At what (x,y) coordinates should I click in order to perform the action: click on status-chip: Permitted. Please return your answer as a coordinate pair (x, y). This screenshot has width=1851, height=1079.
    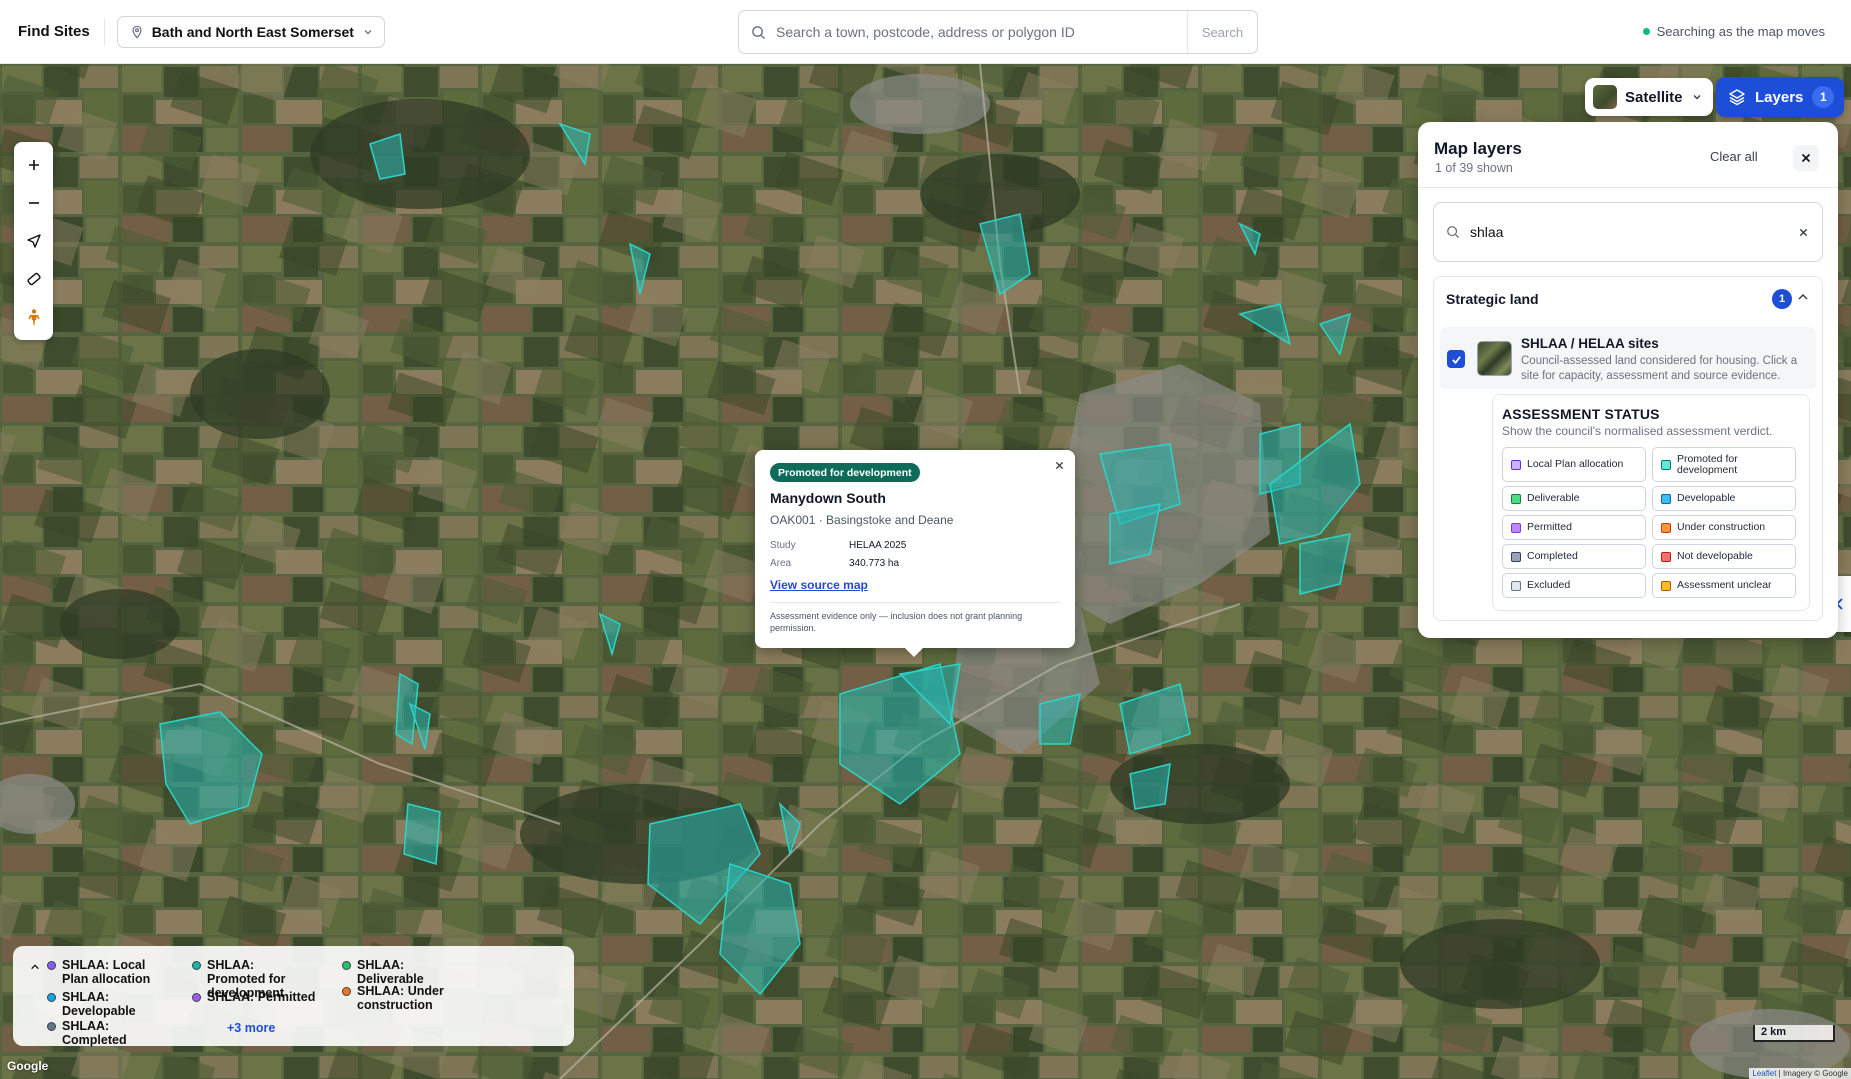
    Looking at the image, I should click on (1574, 527).